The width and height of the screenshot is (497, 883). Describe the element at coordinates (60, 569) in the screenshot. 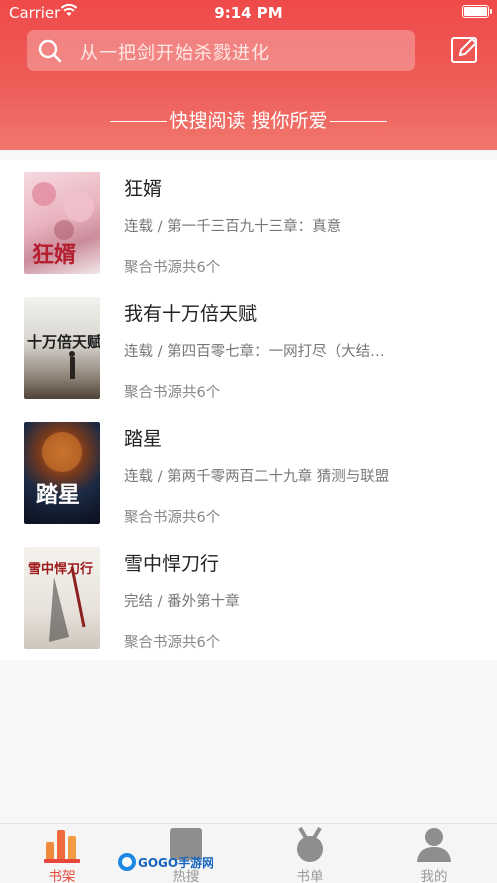

I see `cover-title: 雪中悍刀行` at that location.